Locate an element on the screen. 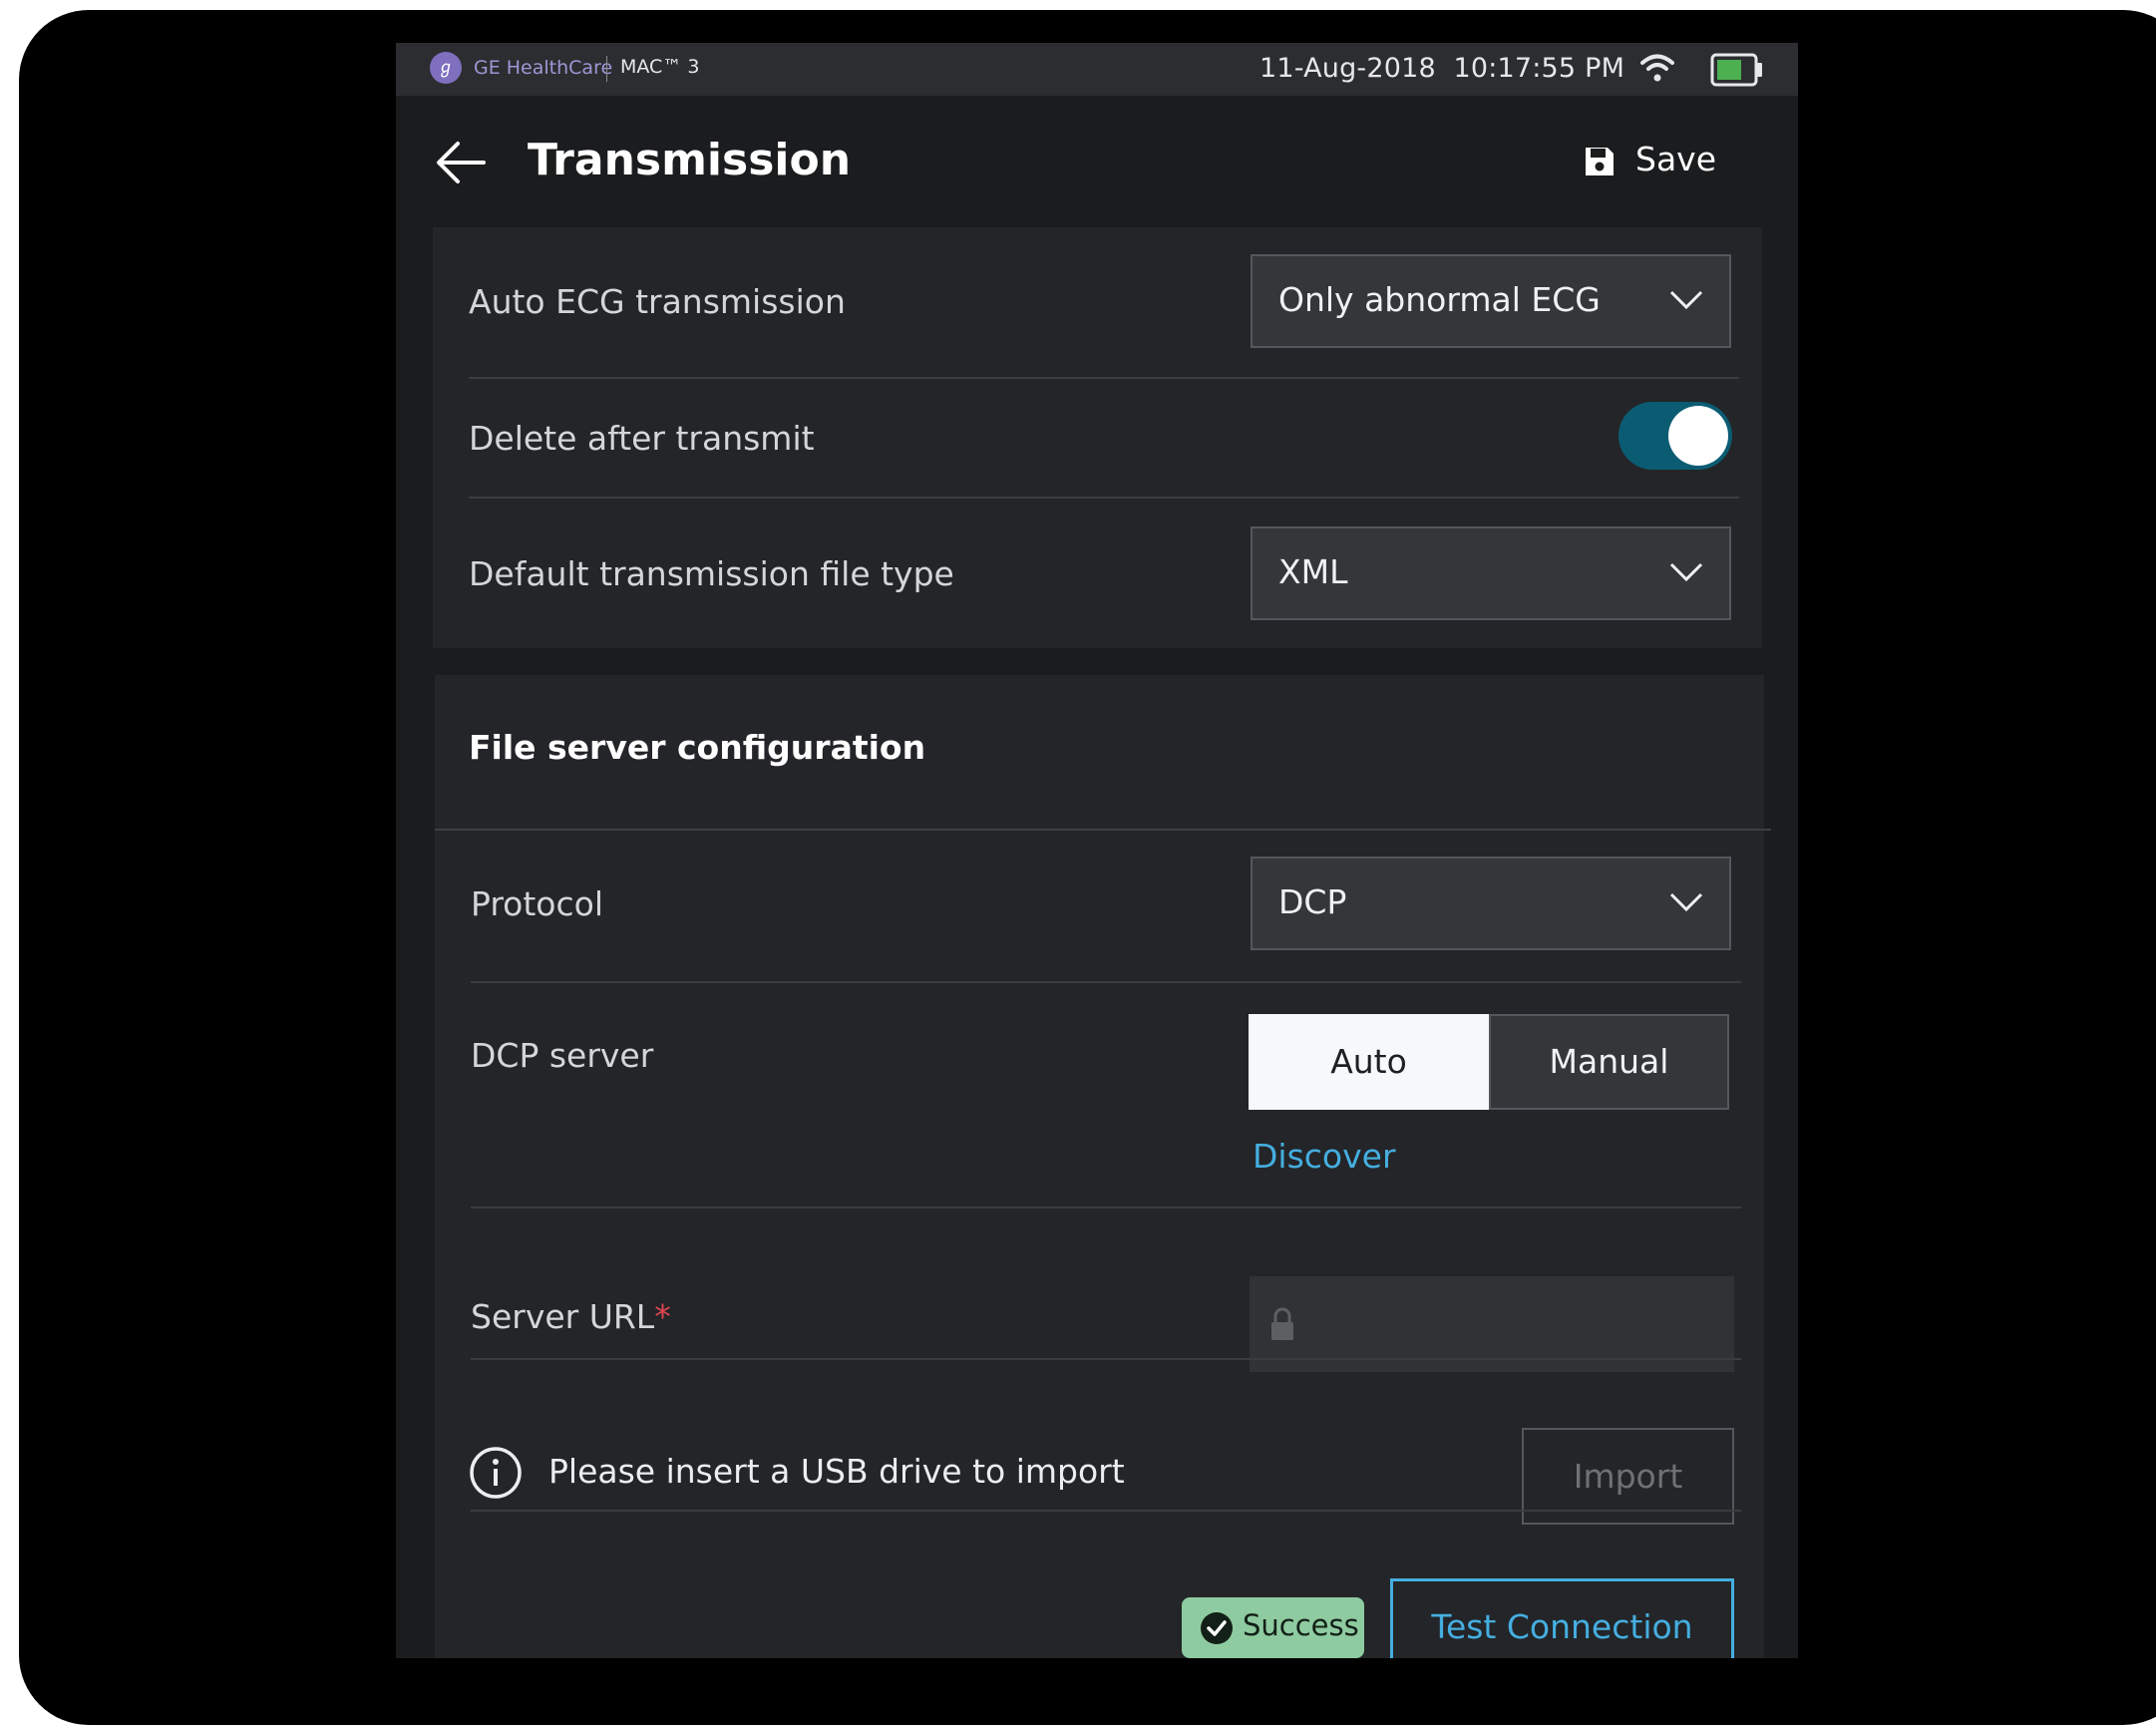 This screenshot has width=2156, height=1725. server-url-label: Server URL* is located at coordinates (571, 1316).